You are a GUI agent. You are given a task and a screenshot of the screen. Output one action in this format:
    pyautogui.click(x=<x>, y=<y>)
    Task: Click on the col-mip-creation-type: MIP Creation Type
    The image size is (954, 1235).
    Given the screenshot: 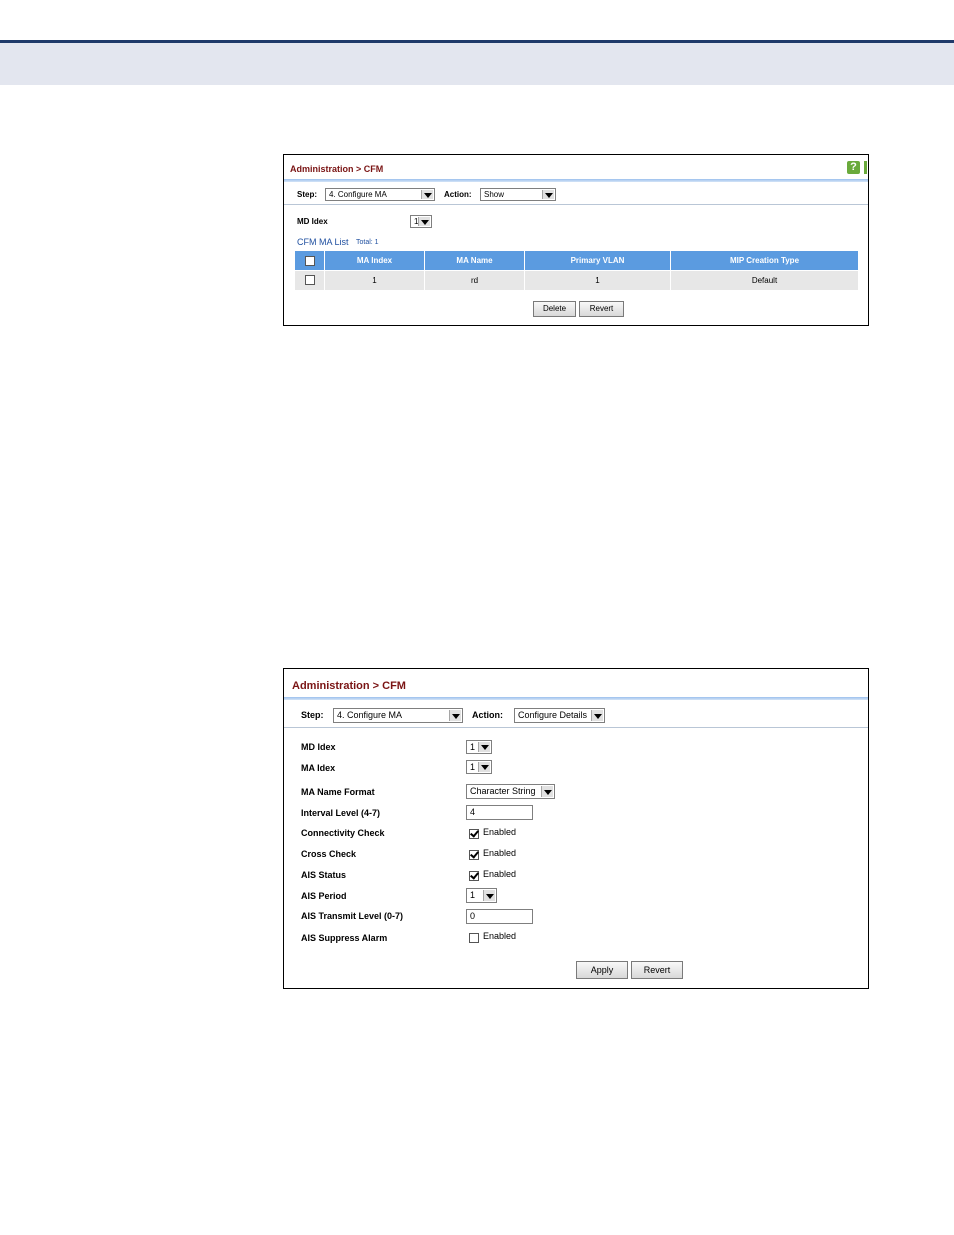 What is the action you would take?
    pyautogui.click(x=764, y=260)
    